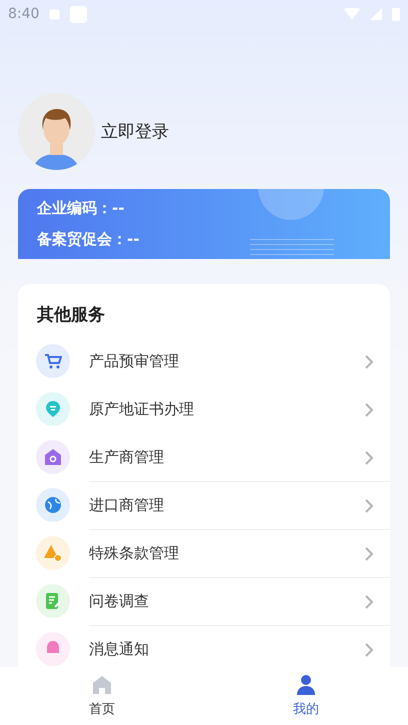 This screenshot has width=408, height=725. Describe the element at coordinates (376, 14) in the screenshot. I see `signal-icon` at that location.